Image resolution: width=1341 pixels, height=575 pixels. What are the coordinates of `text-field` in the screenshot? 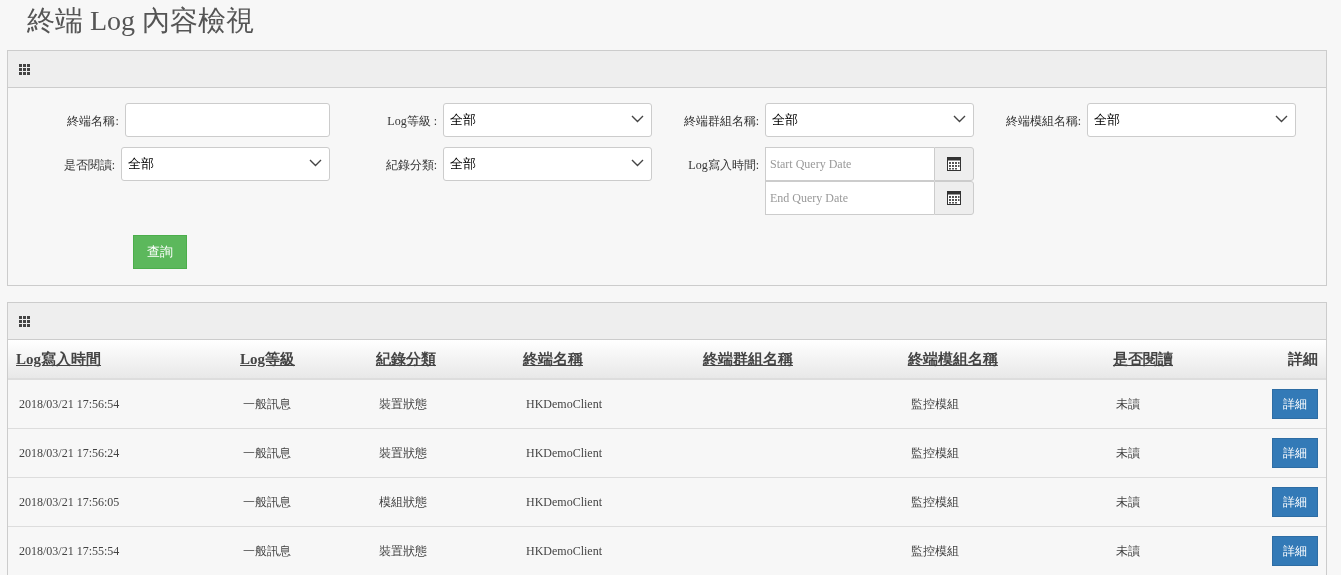 It's located at (227, 120).